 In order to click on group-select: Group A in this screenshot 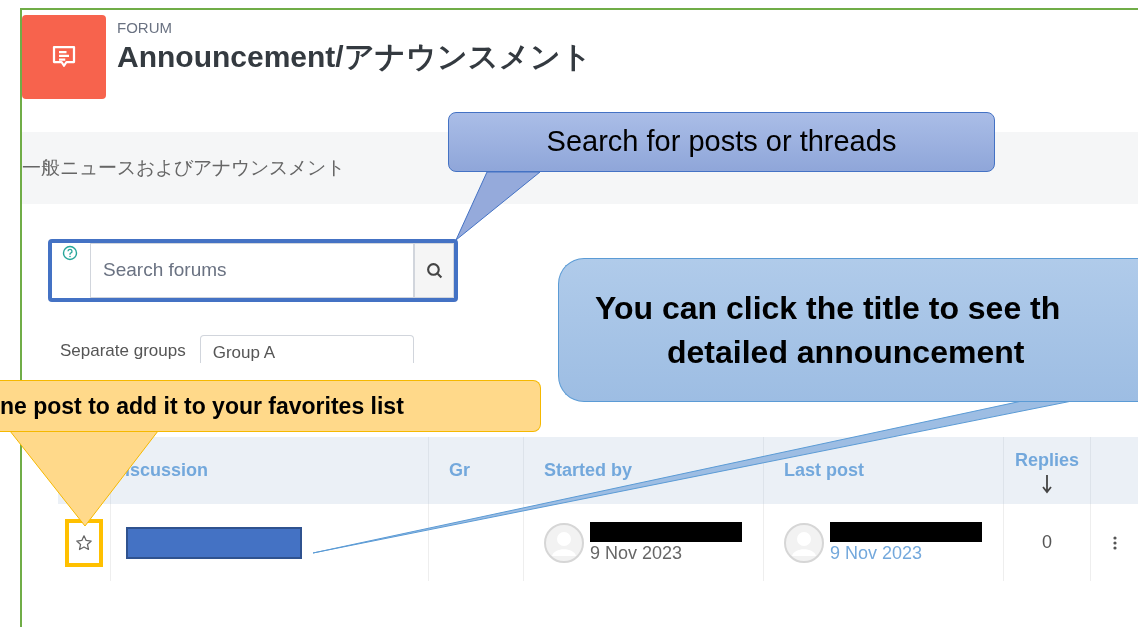, I will do `click(306, 349)`.